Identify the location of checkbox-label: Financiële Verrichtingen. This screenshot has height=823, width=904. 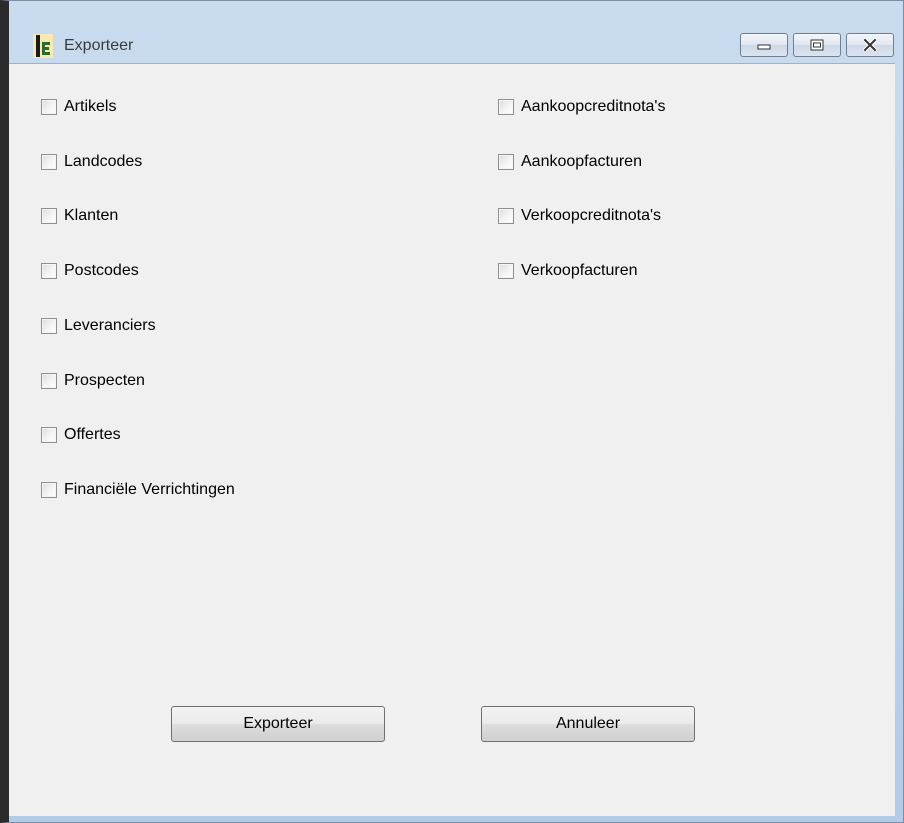
(149, 489).